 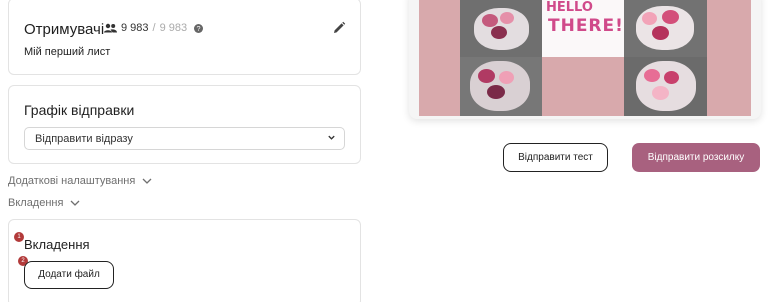 I want to click on help-icon: ?, so click(x=199, y=28).